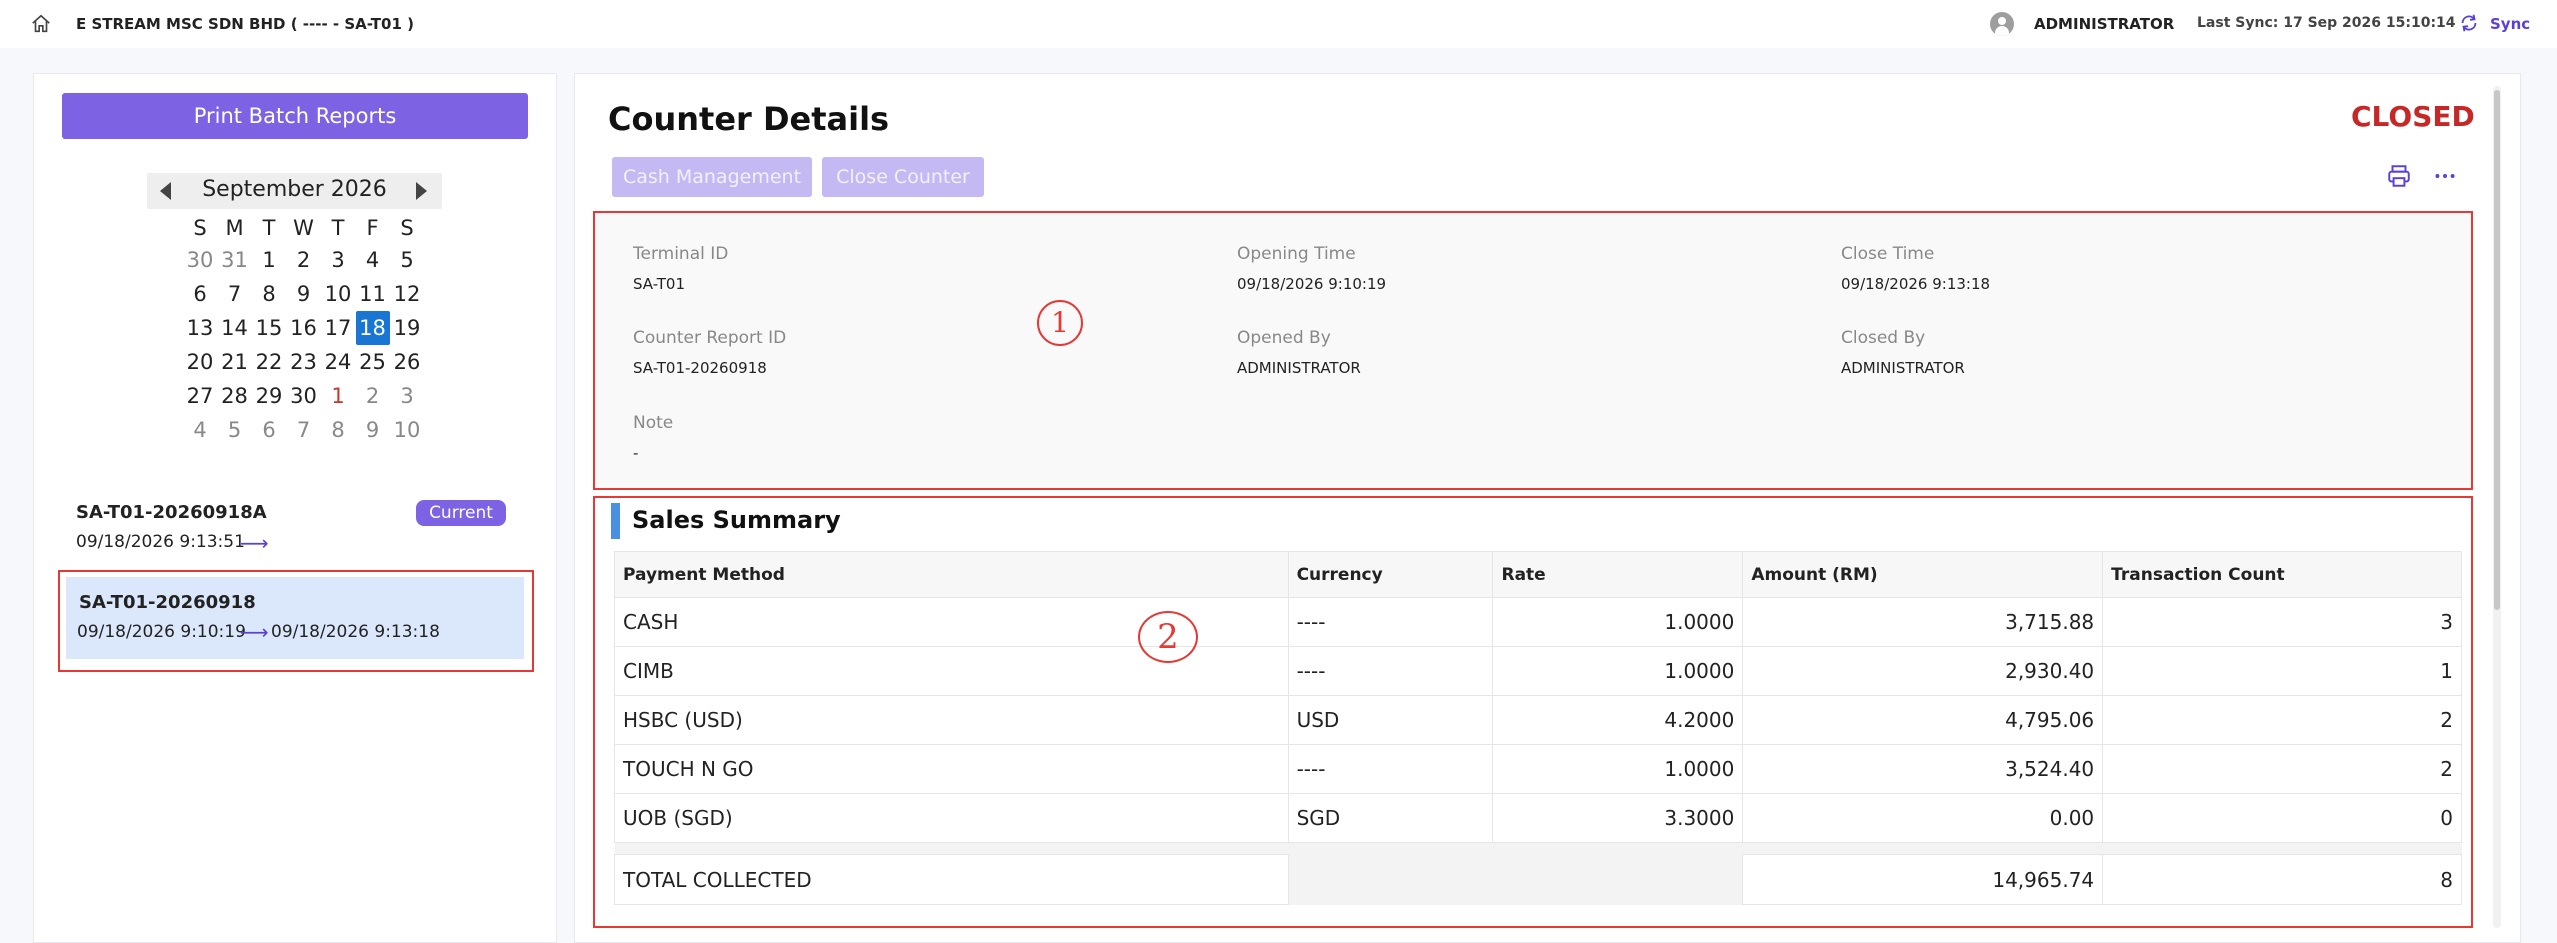 This screenshot has height=943, width=2557. What do you see at coordinates (636, 453) in the screenshot?
I see `note-value: -` at bounding box center [636, 453].